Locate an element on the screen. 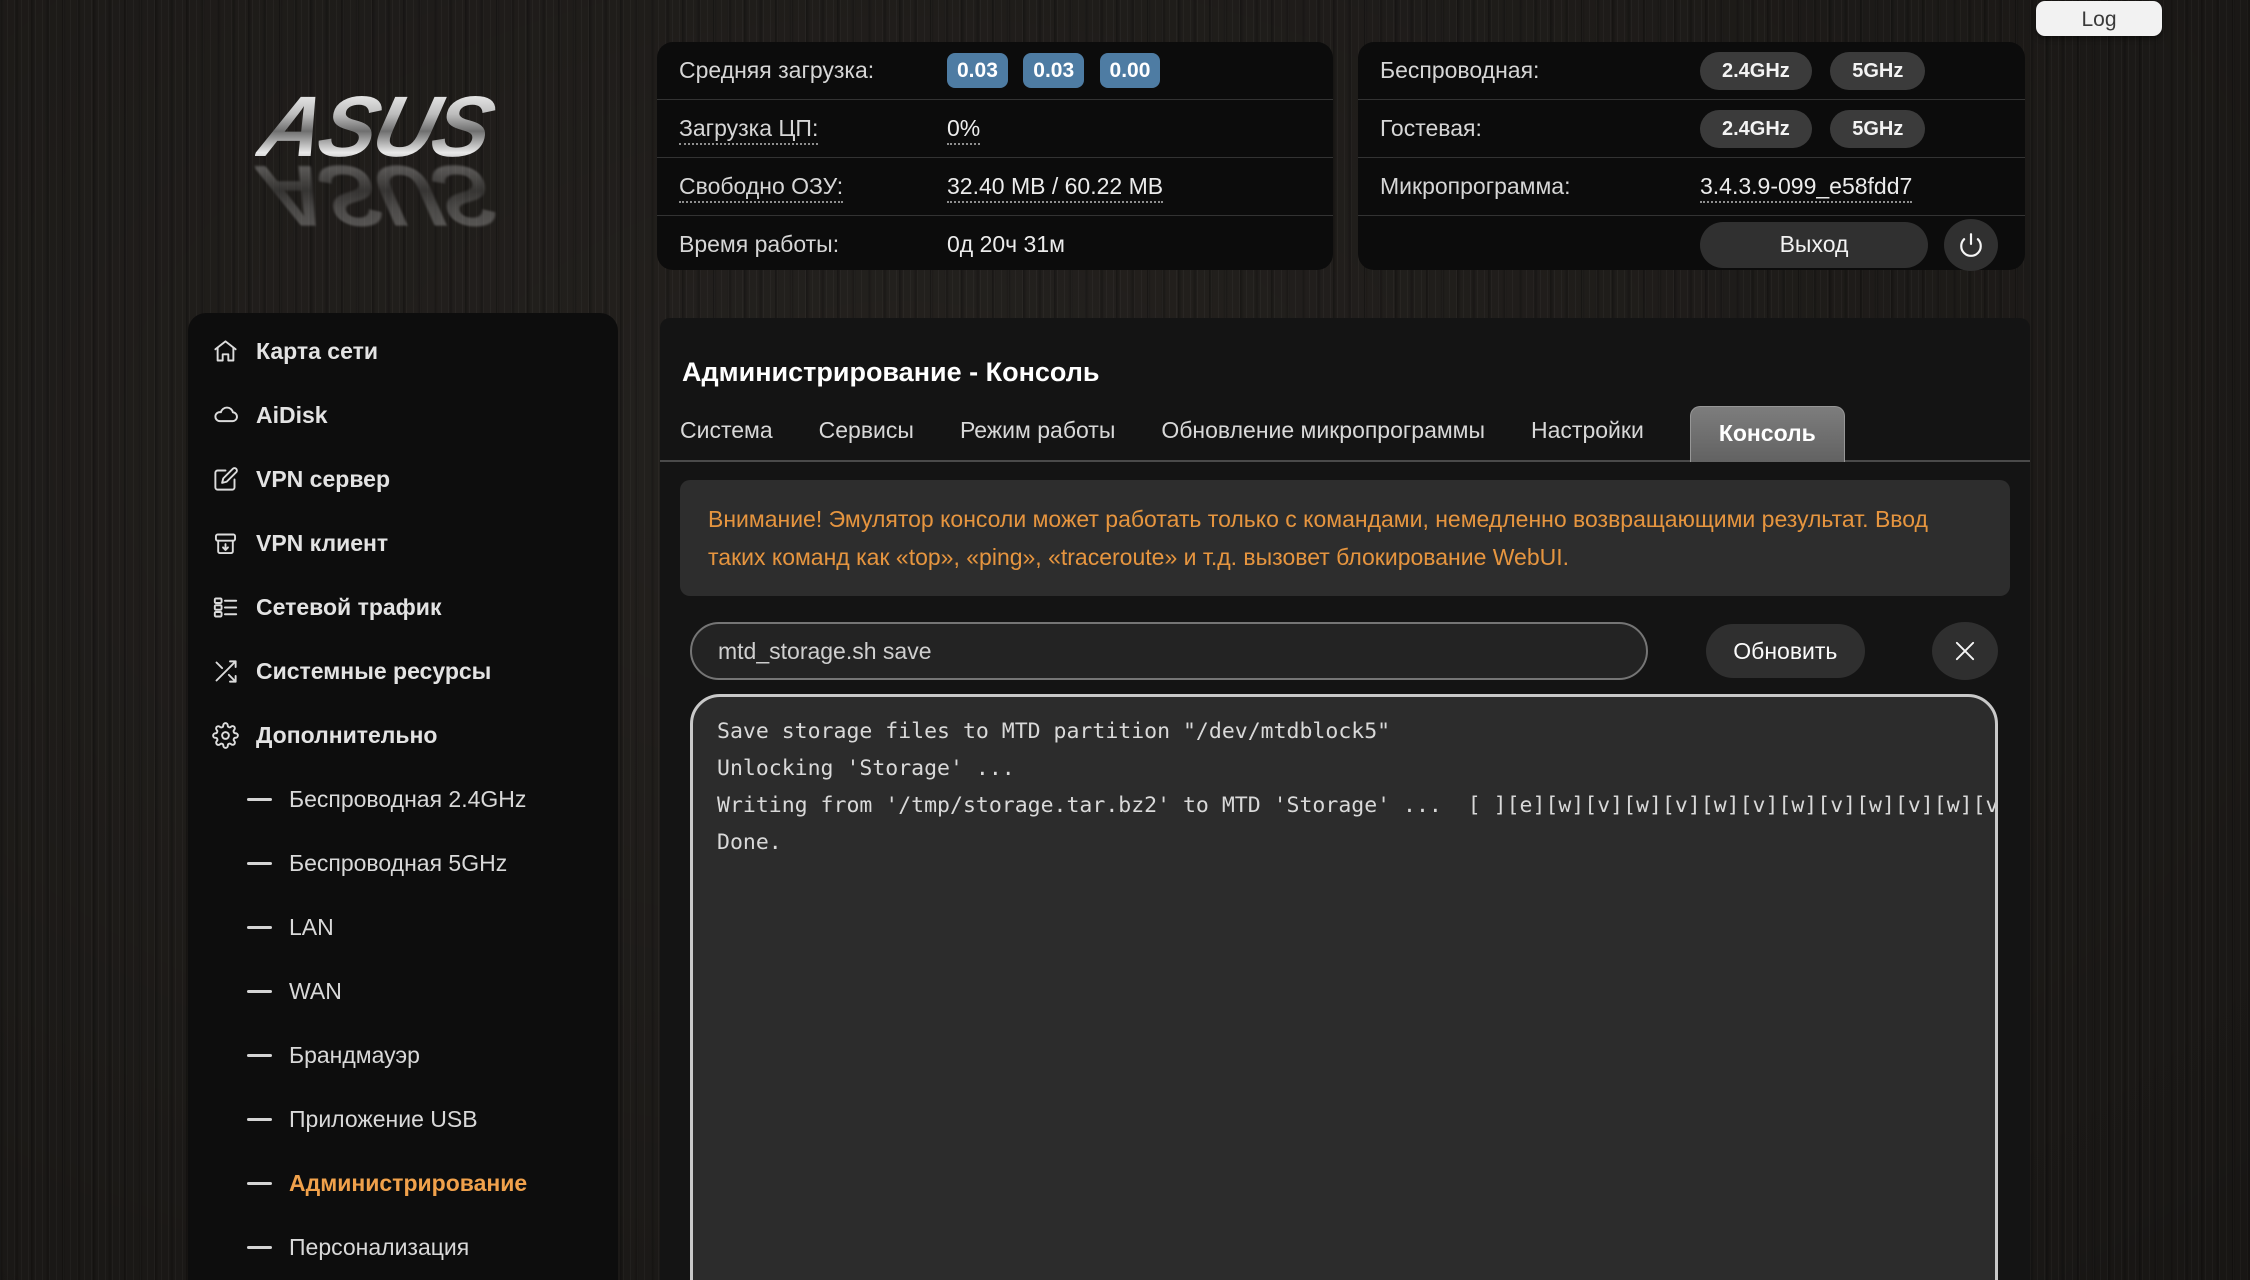  load-badge-1: 0.03 is located at coordinates (977, 70).